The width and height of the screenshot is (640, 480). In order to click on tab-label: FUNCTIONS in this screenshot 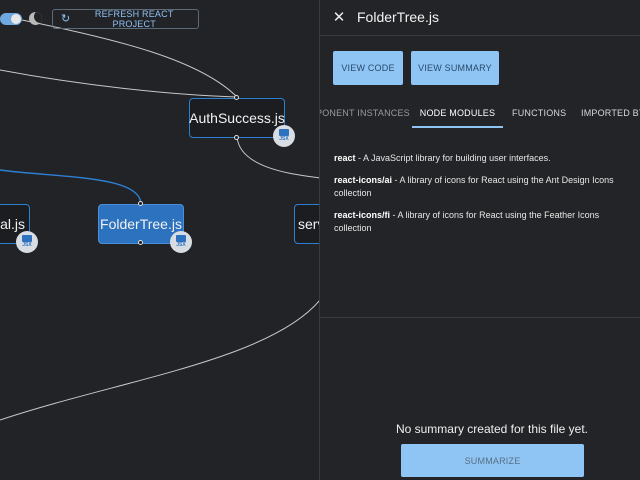, I will do `click(539, 113)`.